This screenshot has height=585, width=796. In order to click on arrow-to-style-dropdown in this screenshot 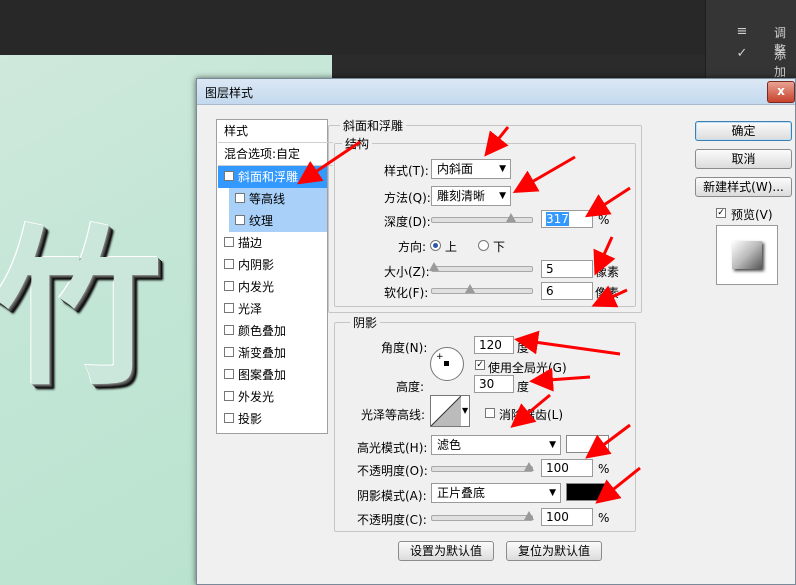, I will do `click(497, 141)`.